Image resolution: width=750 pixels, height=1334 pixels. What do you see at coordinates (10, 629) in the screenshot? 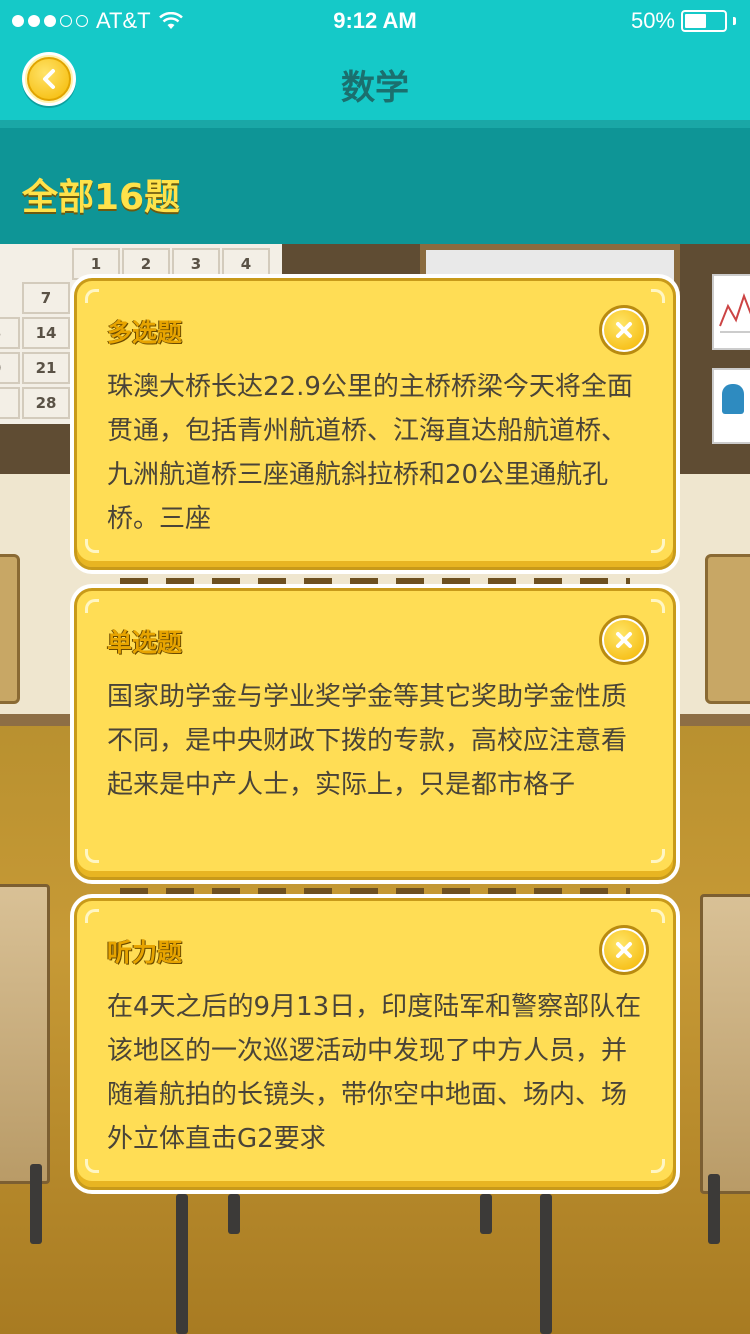
I see `chair-left` at bounding box center [10, 629].